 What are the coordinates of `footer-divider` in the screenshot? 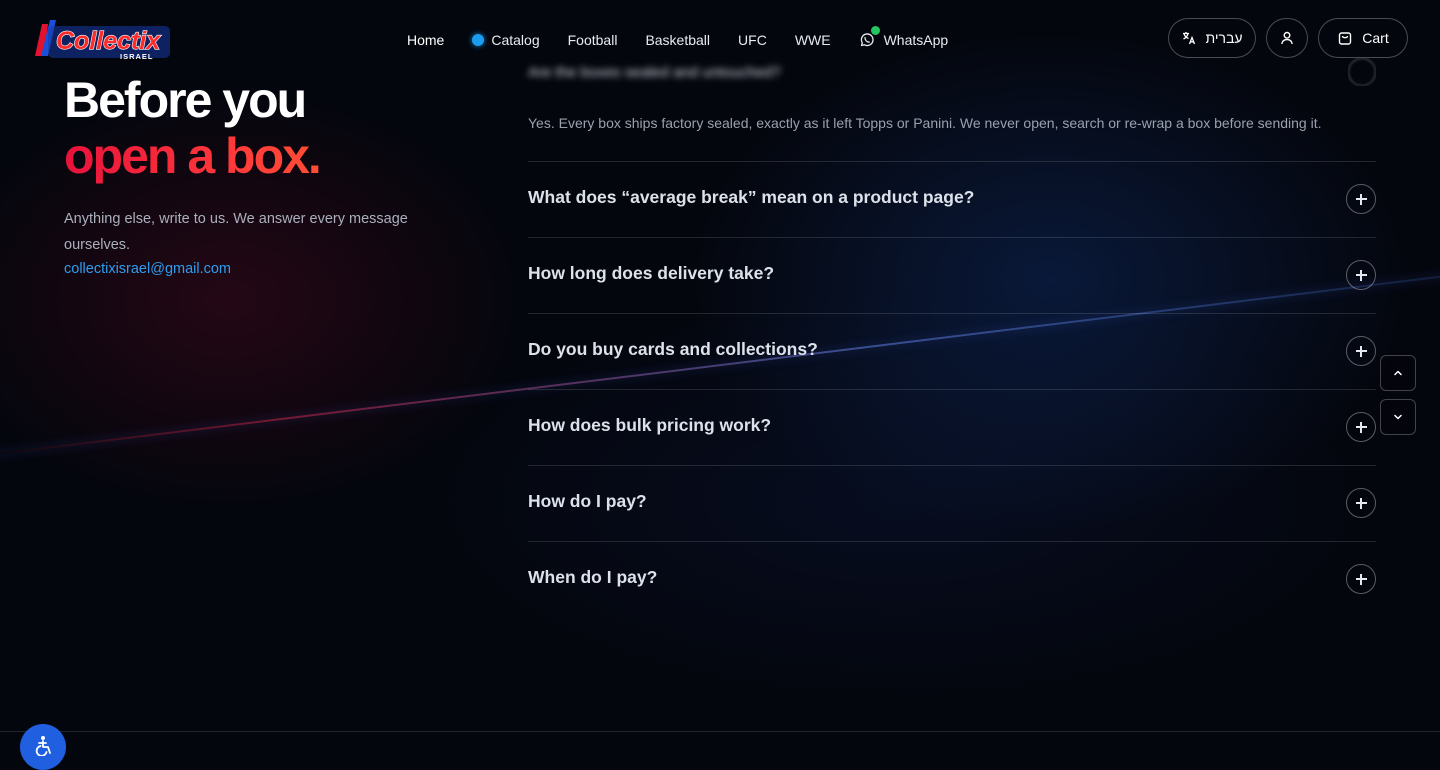 It's located at (720, 731).